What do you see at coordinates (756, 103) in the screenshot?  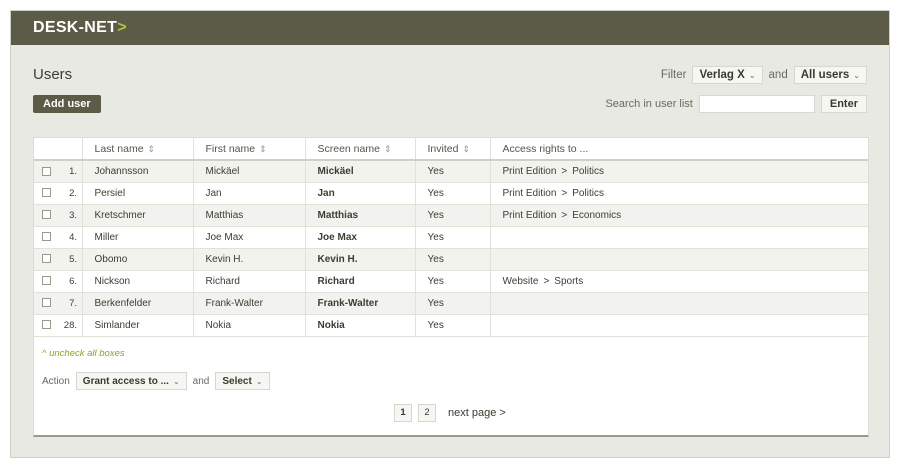 I see `search-input` at bounding box center [756, 103].